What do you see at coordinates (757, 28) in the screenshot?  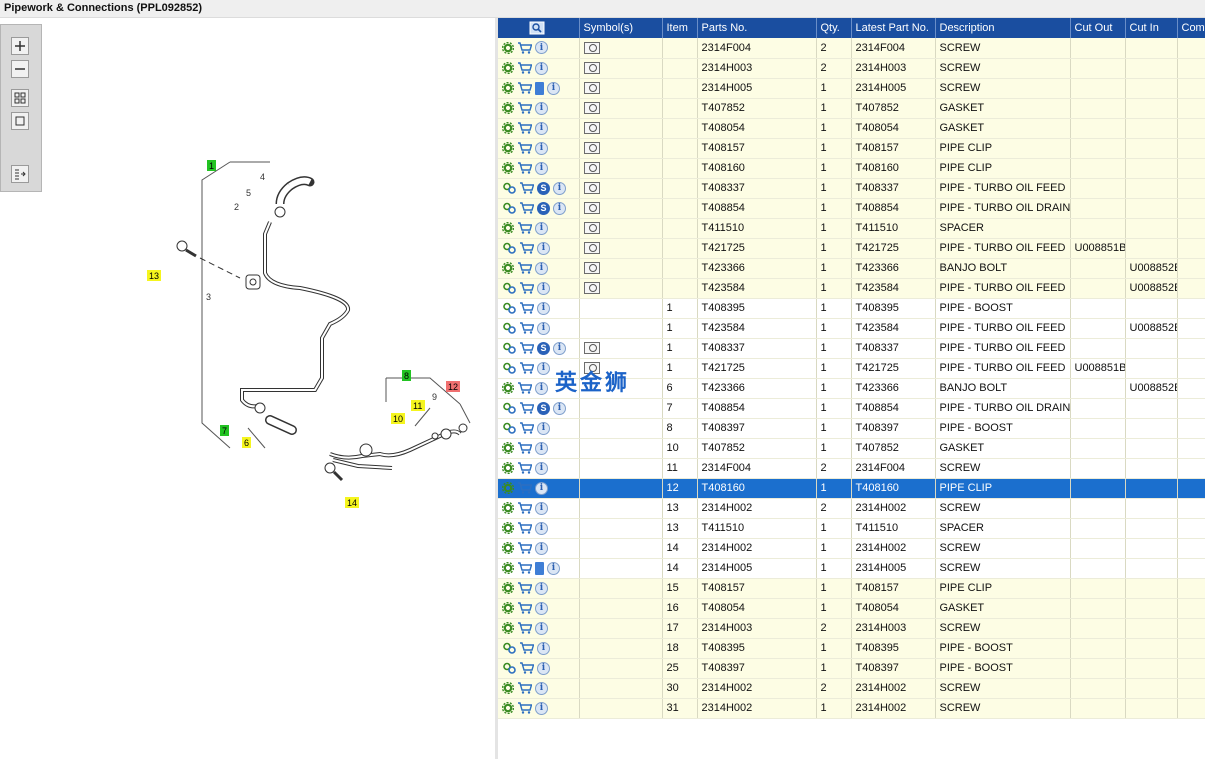 I see `column-header-parts-no: Parts No.` at bounding box center [757, 28].